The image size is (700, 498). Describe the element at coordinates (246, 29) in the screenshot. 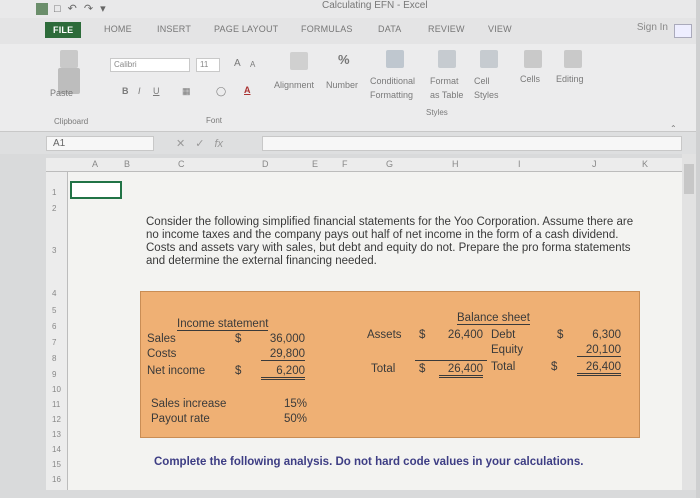

I see `tab-page-layout: PAGE LAYOUT` at that location.